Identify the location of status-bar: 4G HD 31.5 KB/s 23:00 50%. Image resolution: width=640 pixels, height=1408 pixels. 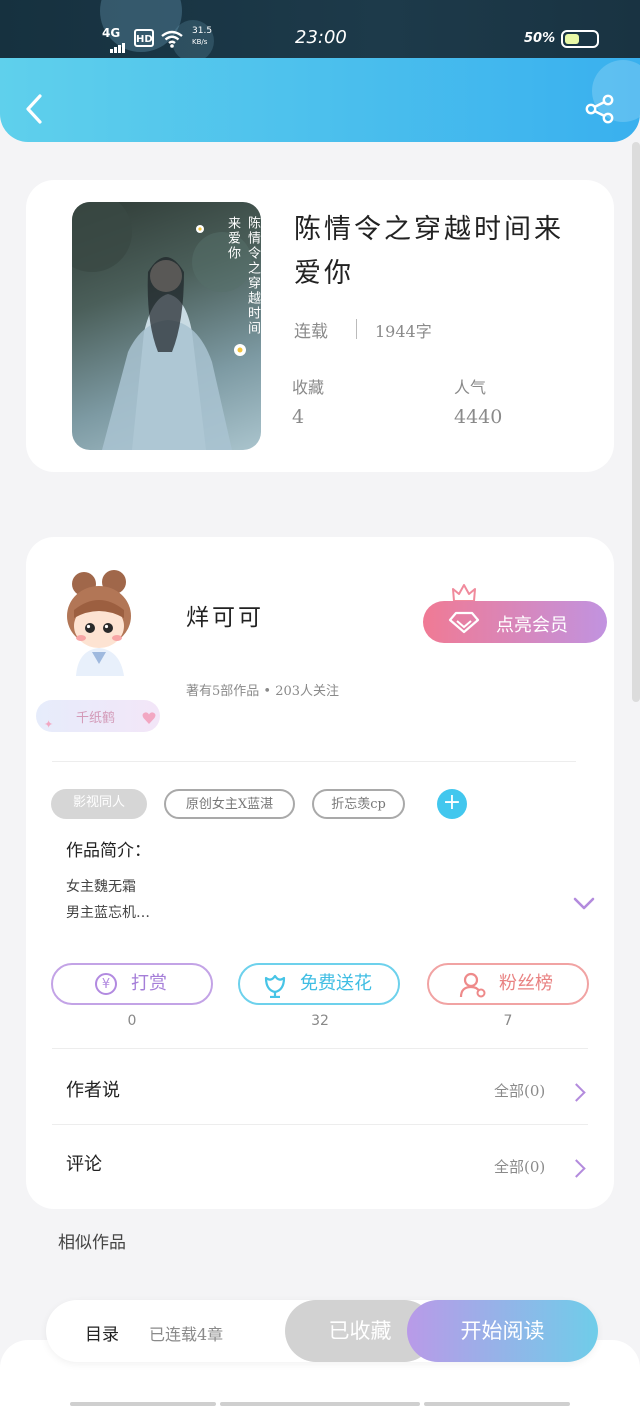
(320, 31).